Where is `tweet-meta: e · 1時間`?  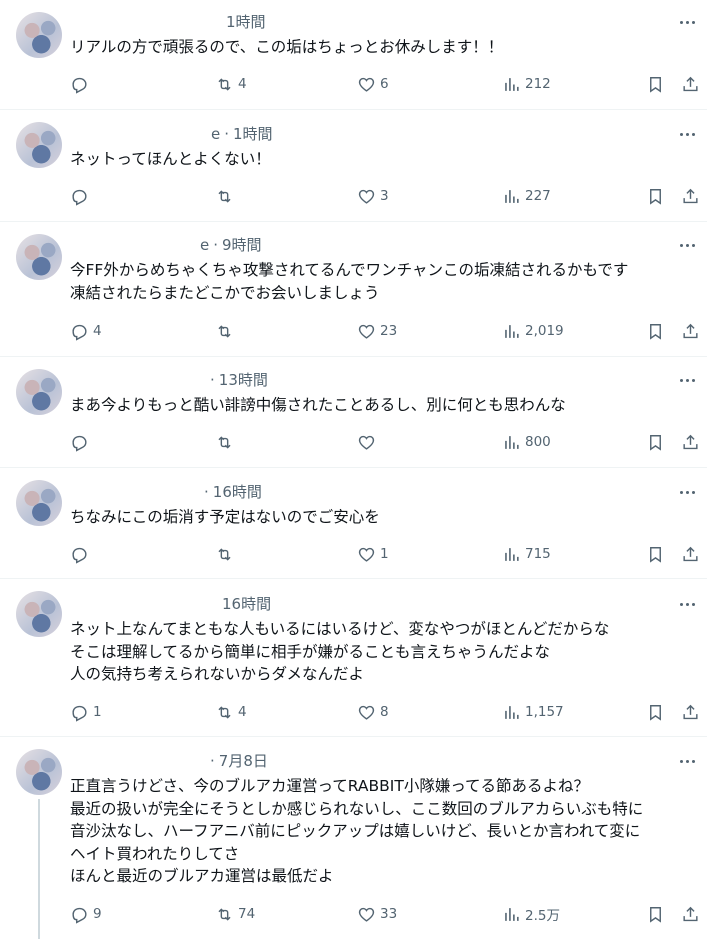
tweet-meta: e · 1時間 is located at coordinates (242, 134).